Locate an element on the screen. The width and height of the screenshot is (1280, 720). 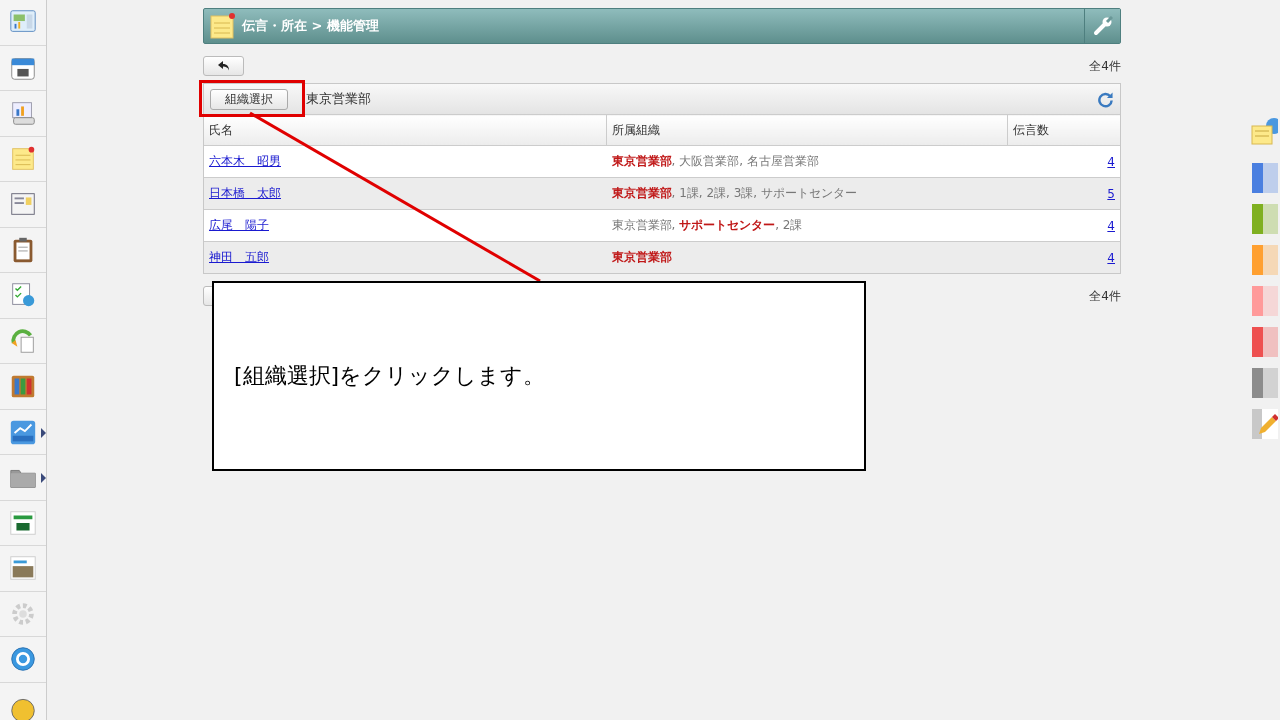
name-link: 日本橋 太郎 is located at coordinates (245, 193).